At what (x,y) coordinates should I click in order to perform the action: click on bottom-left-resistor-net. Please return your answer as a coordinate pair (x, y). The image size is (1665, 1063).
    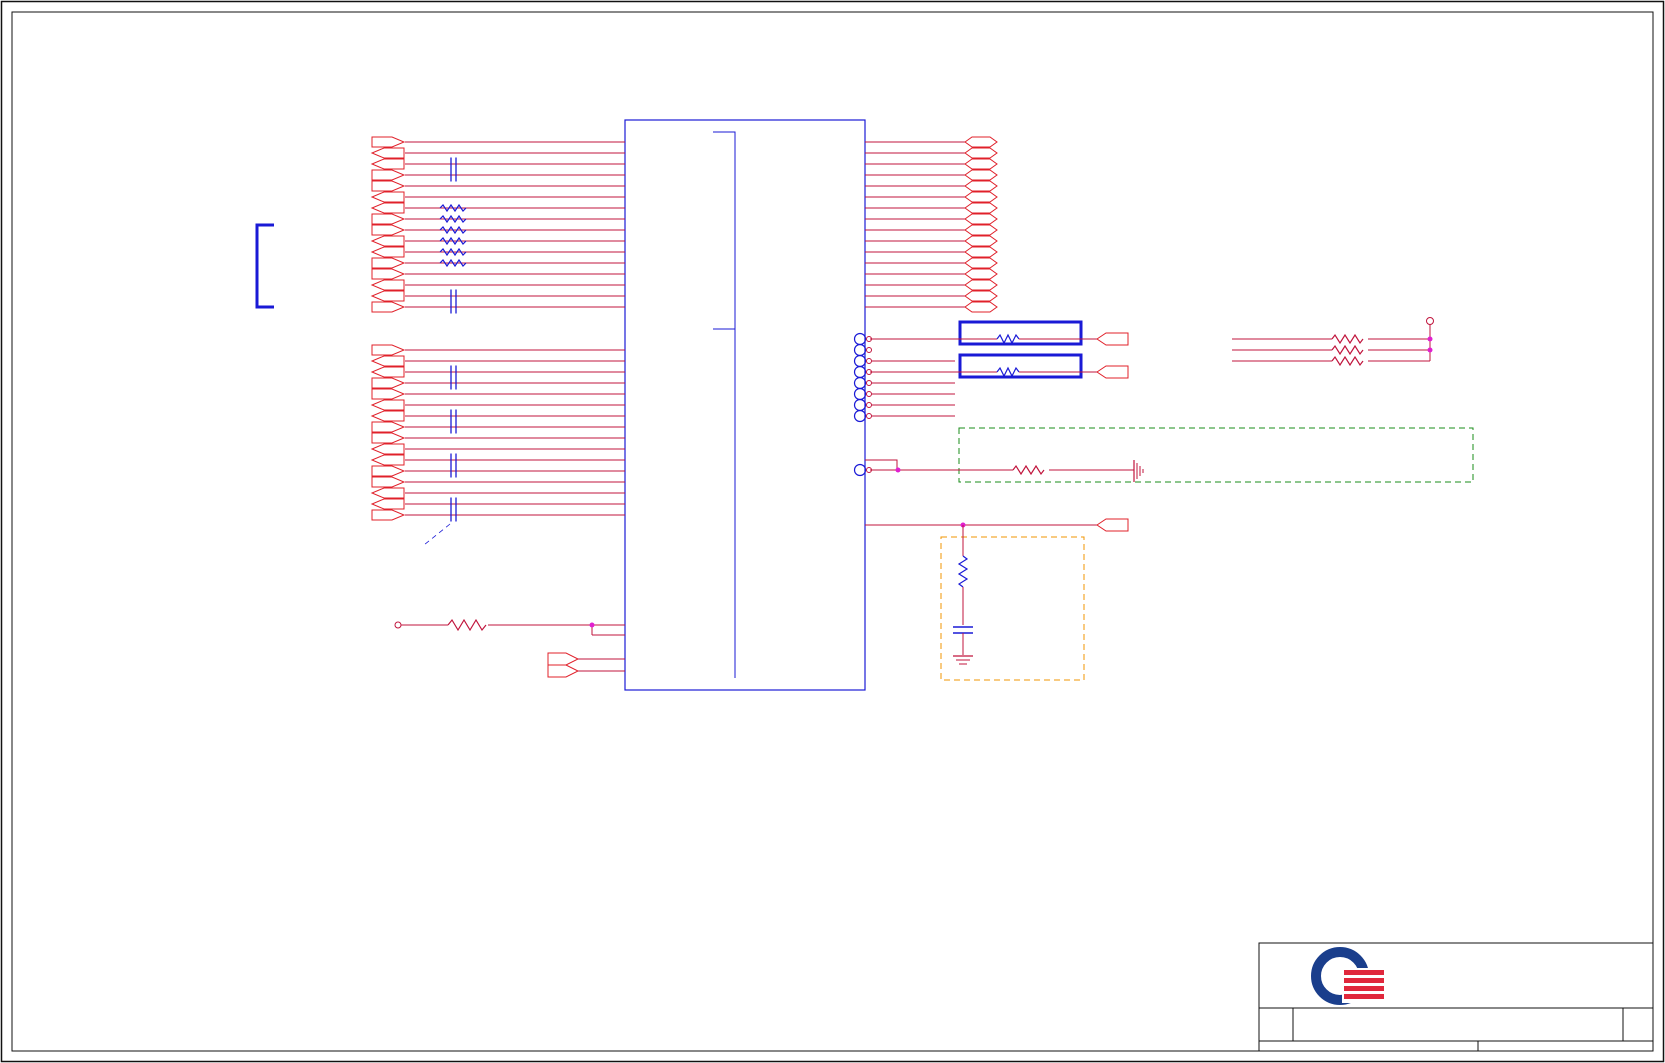
    Looking at the image, I should click on (509, 627).